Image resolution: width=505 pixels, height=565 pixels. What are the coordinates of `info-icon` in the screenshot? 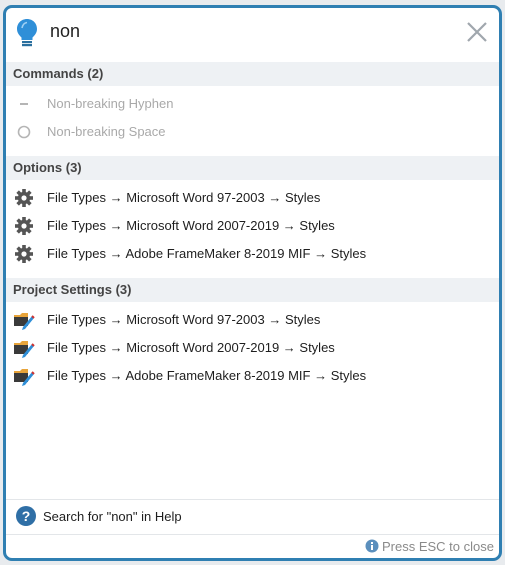 It's located at (372, 546).